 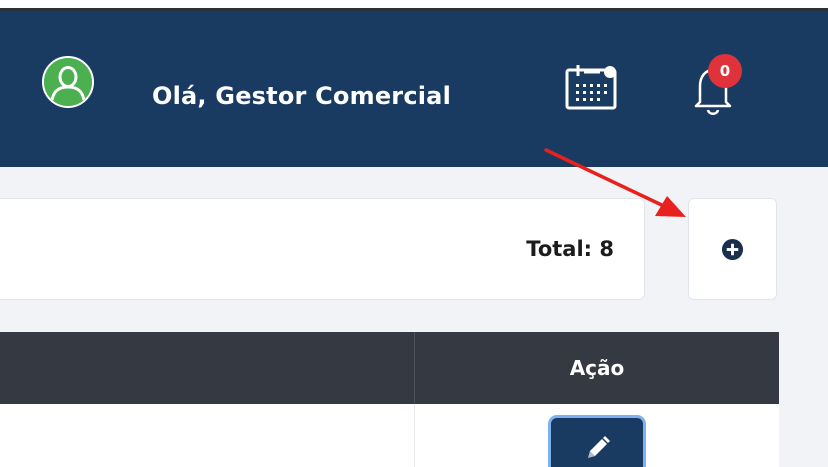 I want to click on add-button, so click(x=732, y=249).